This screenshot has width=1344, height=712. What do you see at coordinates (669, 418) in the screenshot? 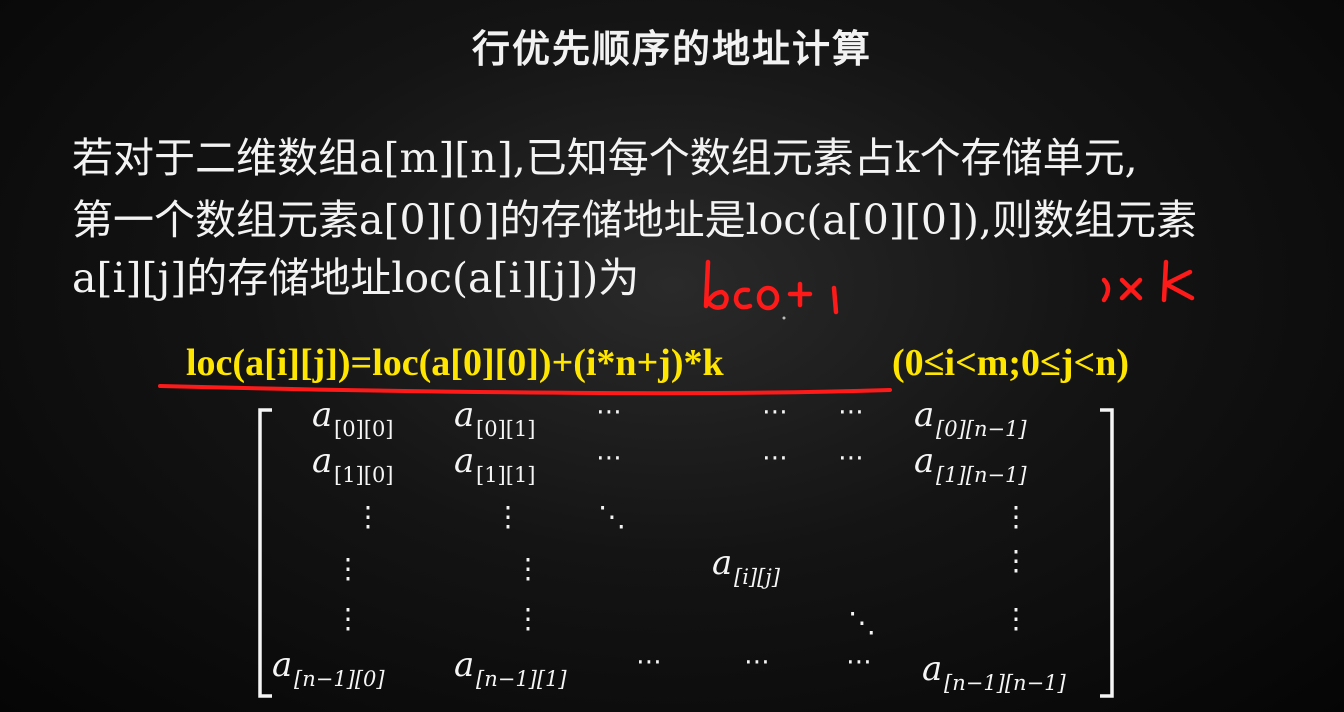
I see `matrix-row-0: a [0][0] a [0][1] ⋯ ⋯ ⋯ a [0][n−1]` at bounding box center [669, 418].